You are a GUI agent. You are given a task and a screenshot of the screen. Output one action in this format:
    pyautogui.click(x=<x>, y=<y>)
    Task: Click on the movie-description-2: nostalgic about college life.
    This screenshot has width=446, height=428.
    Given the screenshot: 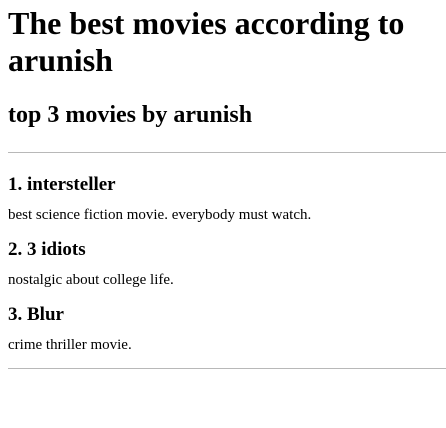 What is the action you would take?
    pyautogui.click(x=91, y=280)
    